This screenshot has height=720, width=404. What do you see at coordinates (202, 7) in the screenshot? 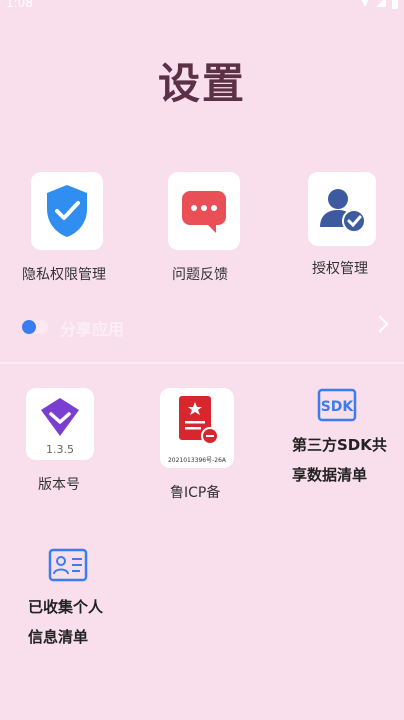
I see `status-bar: 1:08` at bounding box center [202, 7].